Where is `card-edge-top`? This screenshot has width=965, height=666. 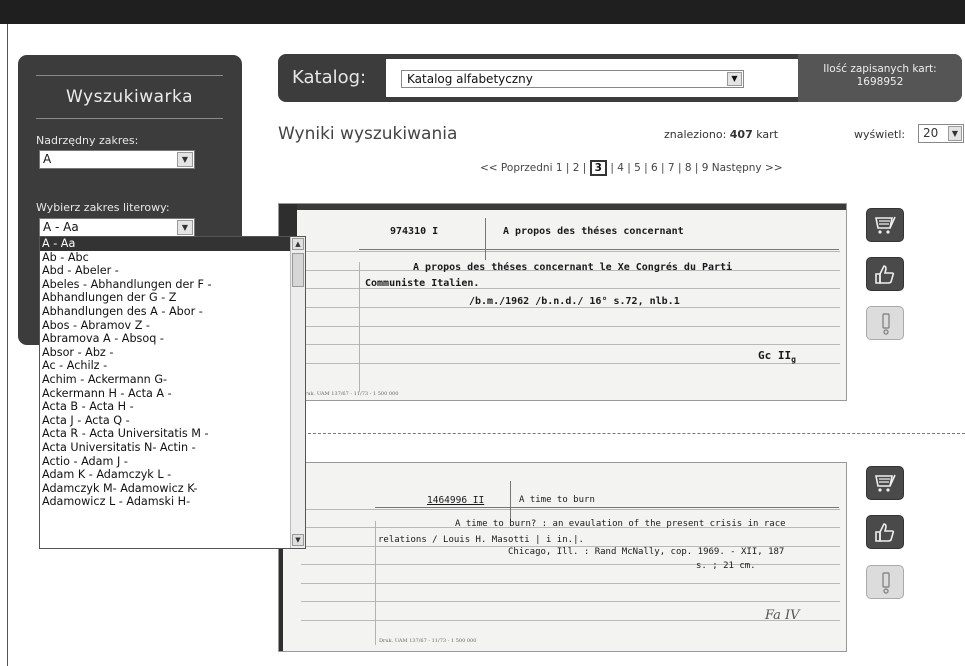 card-edge-top is located at coordinates (562, 207).